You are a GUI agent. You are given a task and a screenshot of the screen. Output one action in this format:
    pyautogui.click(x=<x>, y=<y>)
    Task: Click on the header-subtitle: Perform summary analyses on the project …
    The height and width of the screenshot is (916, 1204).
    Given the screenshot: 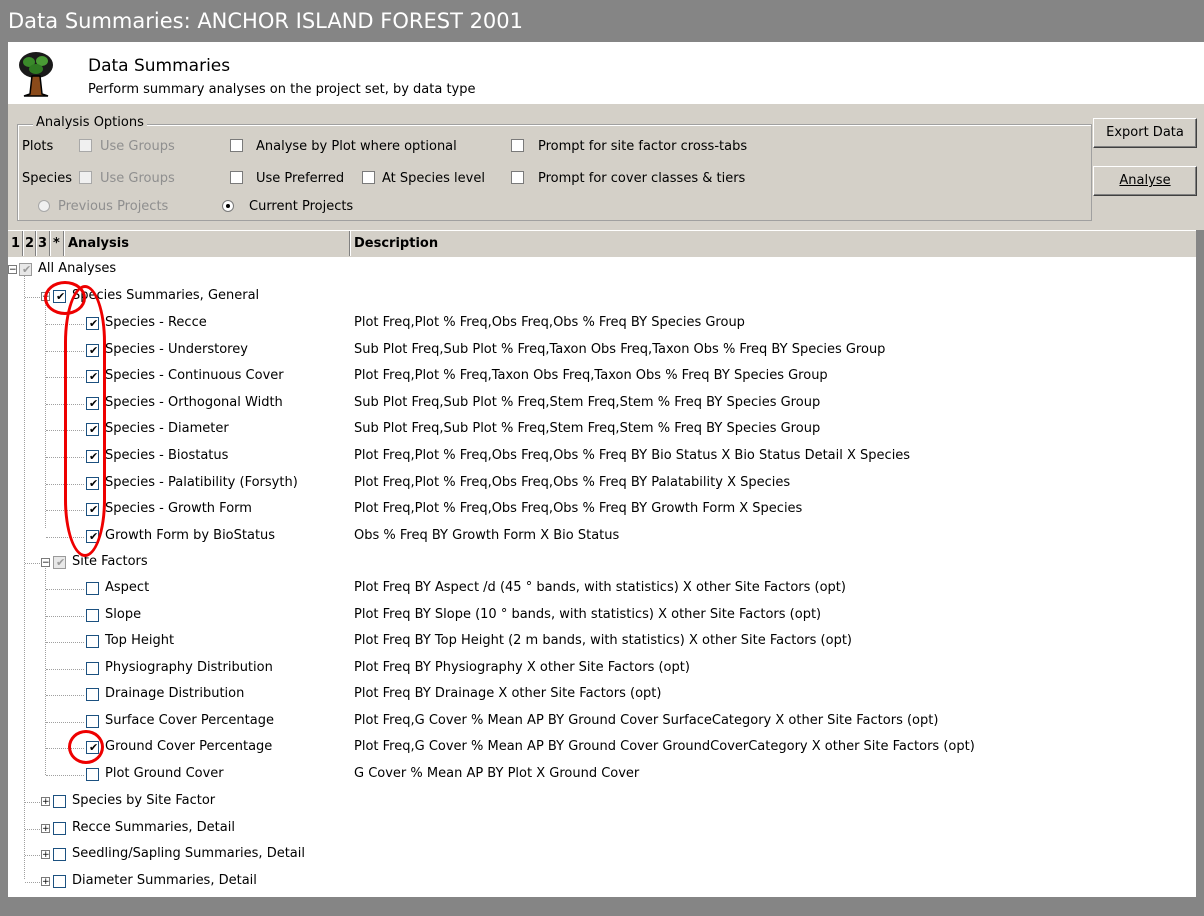 What is the action you would take?
    pyautogui.click(x=282, y=89)
    